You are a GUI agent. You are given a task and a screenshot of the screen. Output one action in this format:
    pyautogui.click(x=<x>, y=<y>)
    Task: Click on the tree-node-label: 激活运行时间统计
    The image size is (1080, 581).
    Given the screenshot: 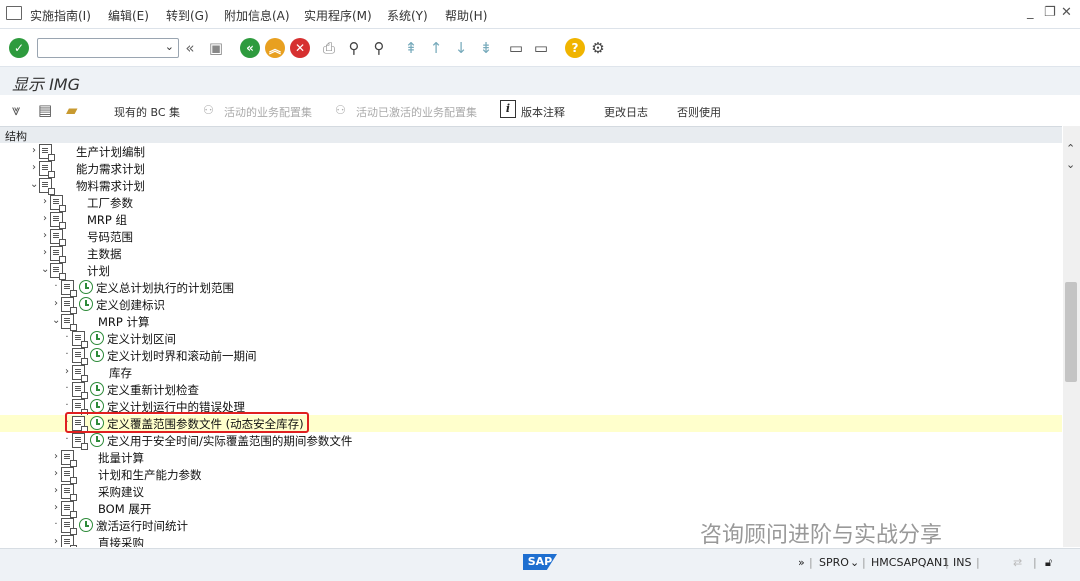 What is the action you would take?
    pyautogui.click(x=142, y=526)
    